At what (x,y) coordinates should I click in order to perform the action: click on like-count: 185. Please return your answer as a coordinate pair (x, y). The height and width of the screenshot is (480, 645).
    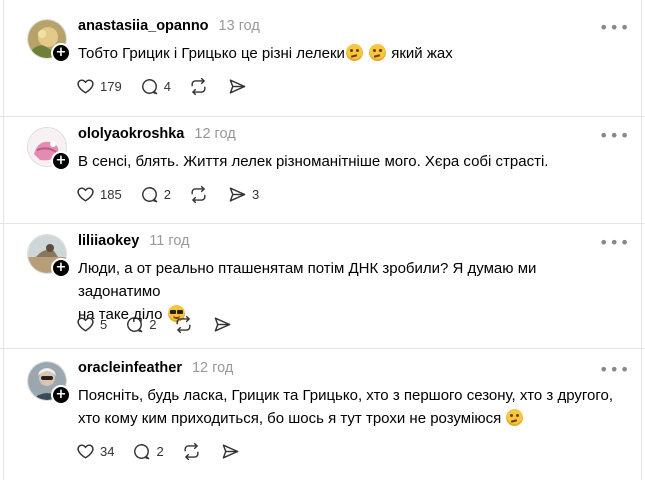
    Looking at the image, I should click on (111, 194).